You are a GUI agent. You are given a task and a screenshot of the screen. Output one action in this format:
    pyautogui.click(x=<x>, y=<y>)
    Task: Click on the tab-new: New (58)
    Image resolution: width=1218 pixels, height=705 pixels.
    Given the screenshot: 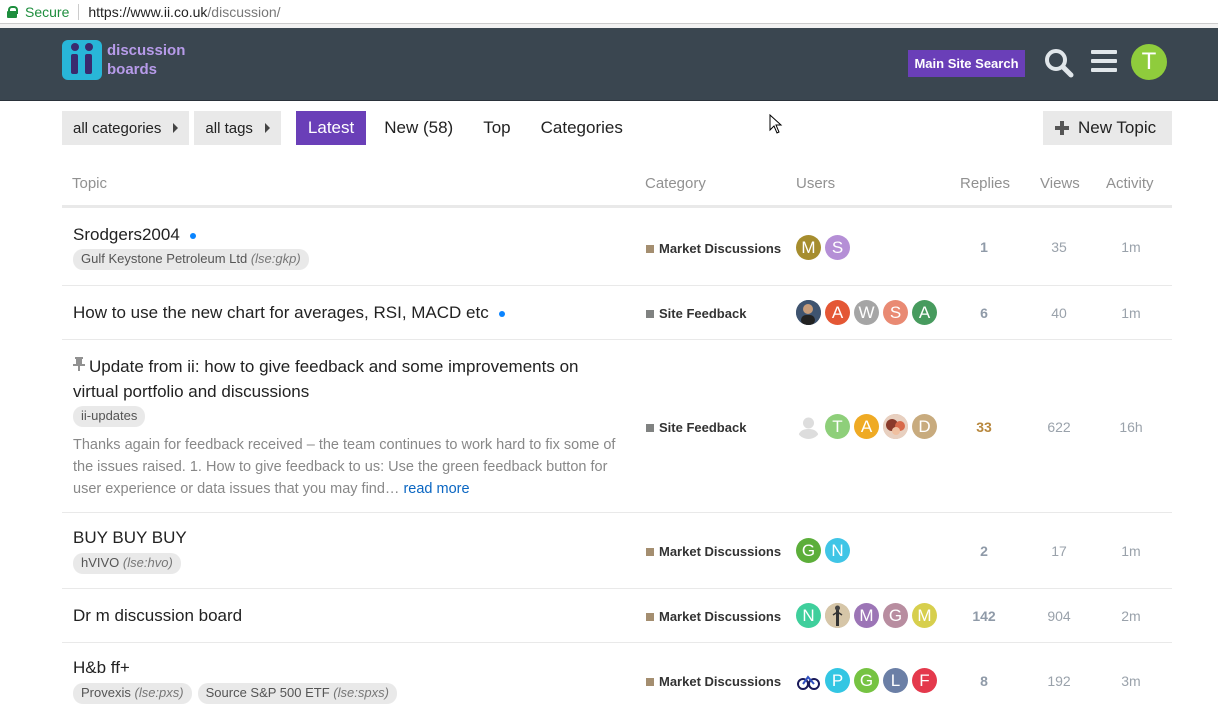 What is the action you would take?
    pyautogui.click(x=418, y=128)
    